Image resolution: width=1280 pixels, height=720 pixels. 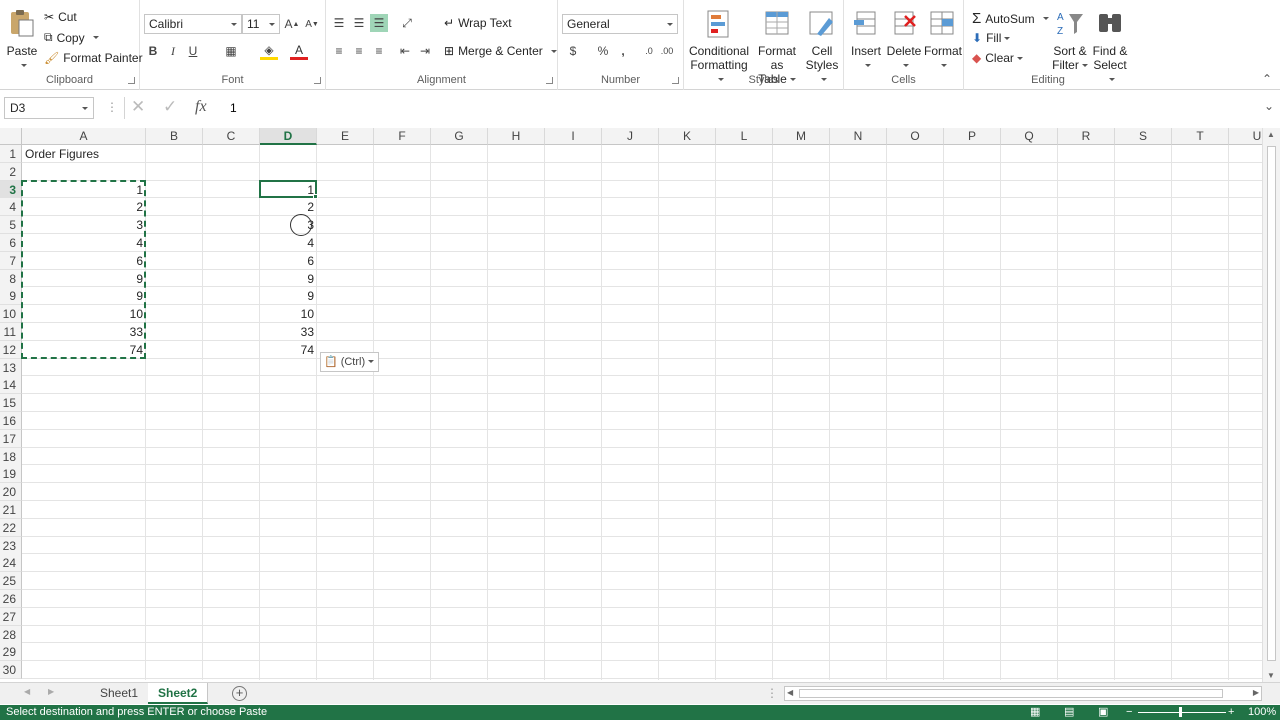 I want to click on row-header-25: 25, so click(x=11, y=581).